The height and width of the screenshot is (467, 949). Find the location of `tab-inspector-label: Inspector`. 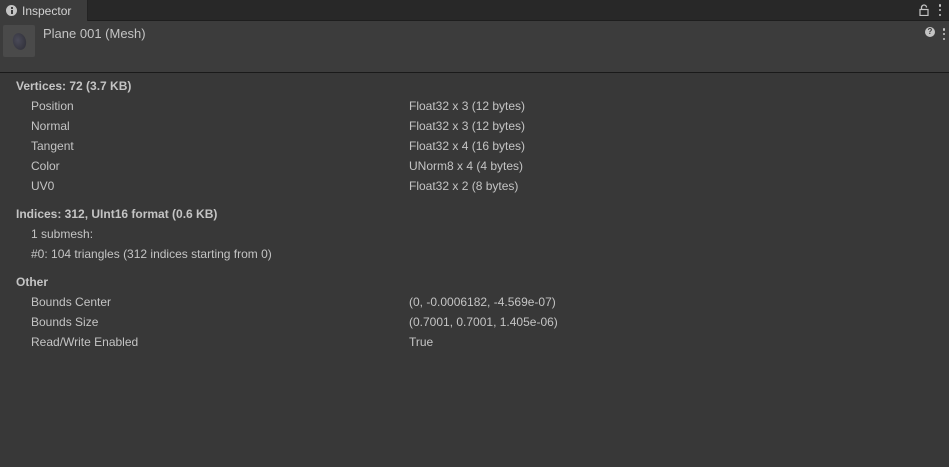

tab-inspector-label: Inspector is located at coordinates (47, 10).